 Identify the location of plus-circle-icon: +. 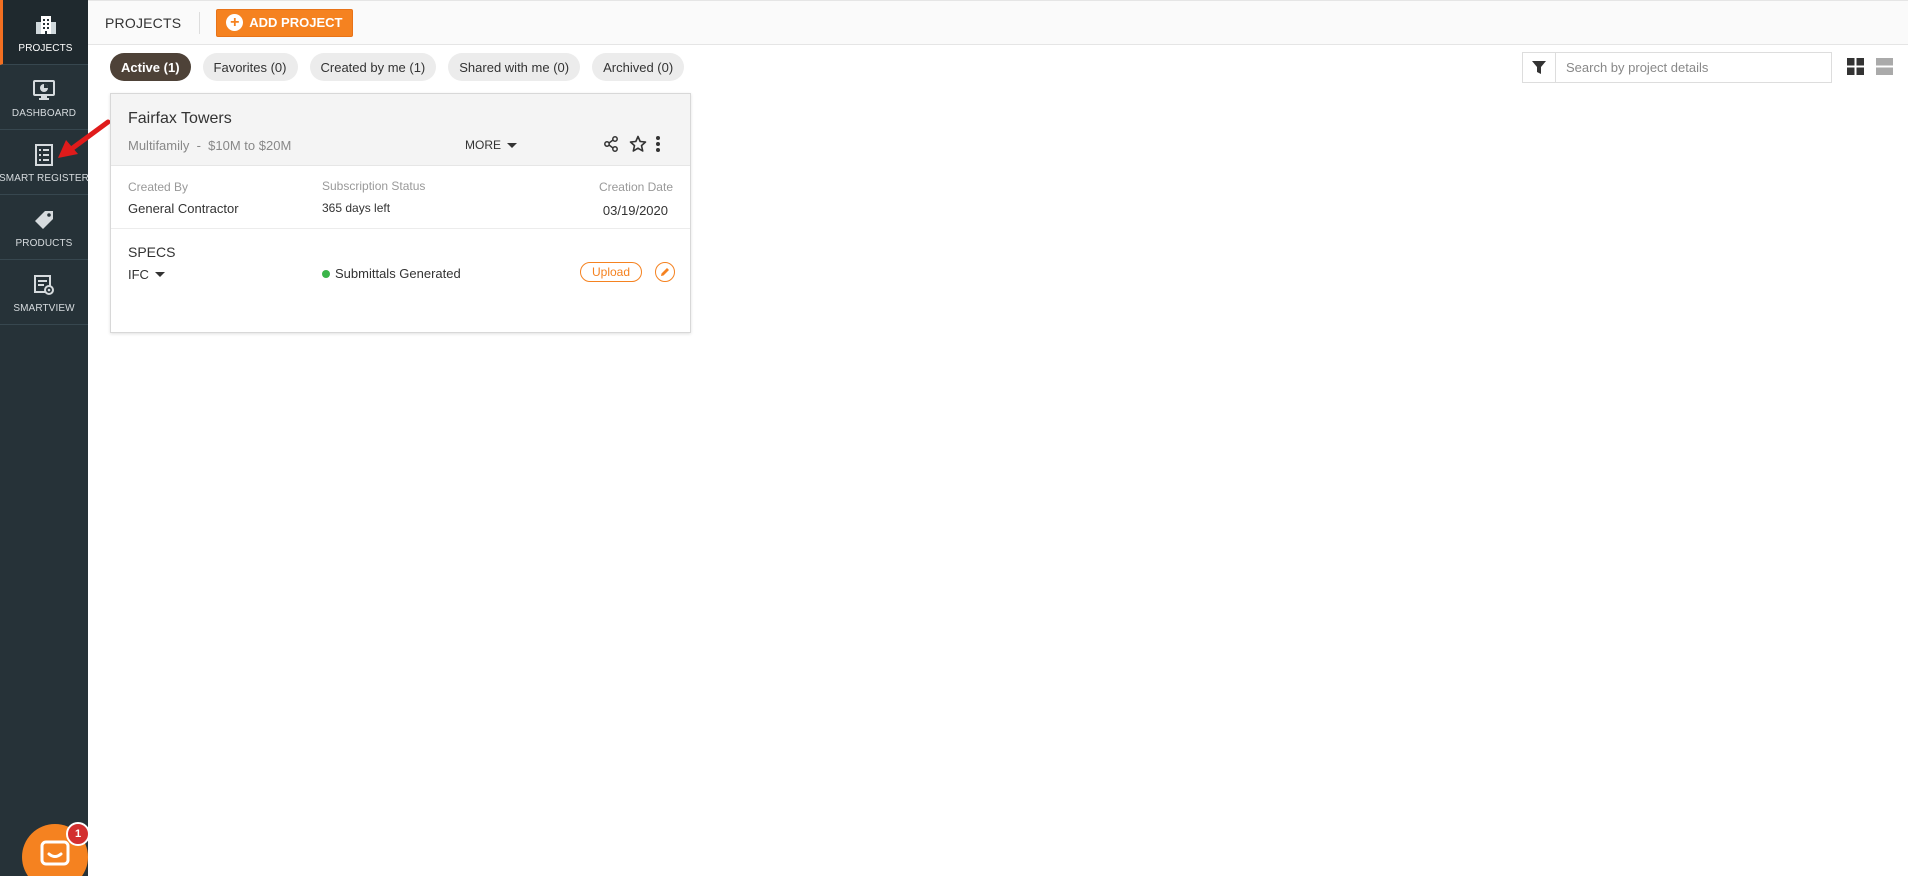
(235, 22).